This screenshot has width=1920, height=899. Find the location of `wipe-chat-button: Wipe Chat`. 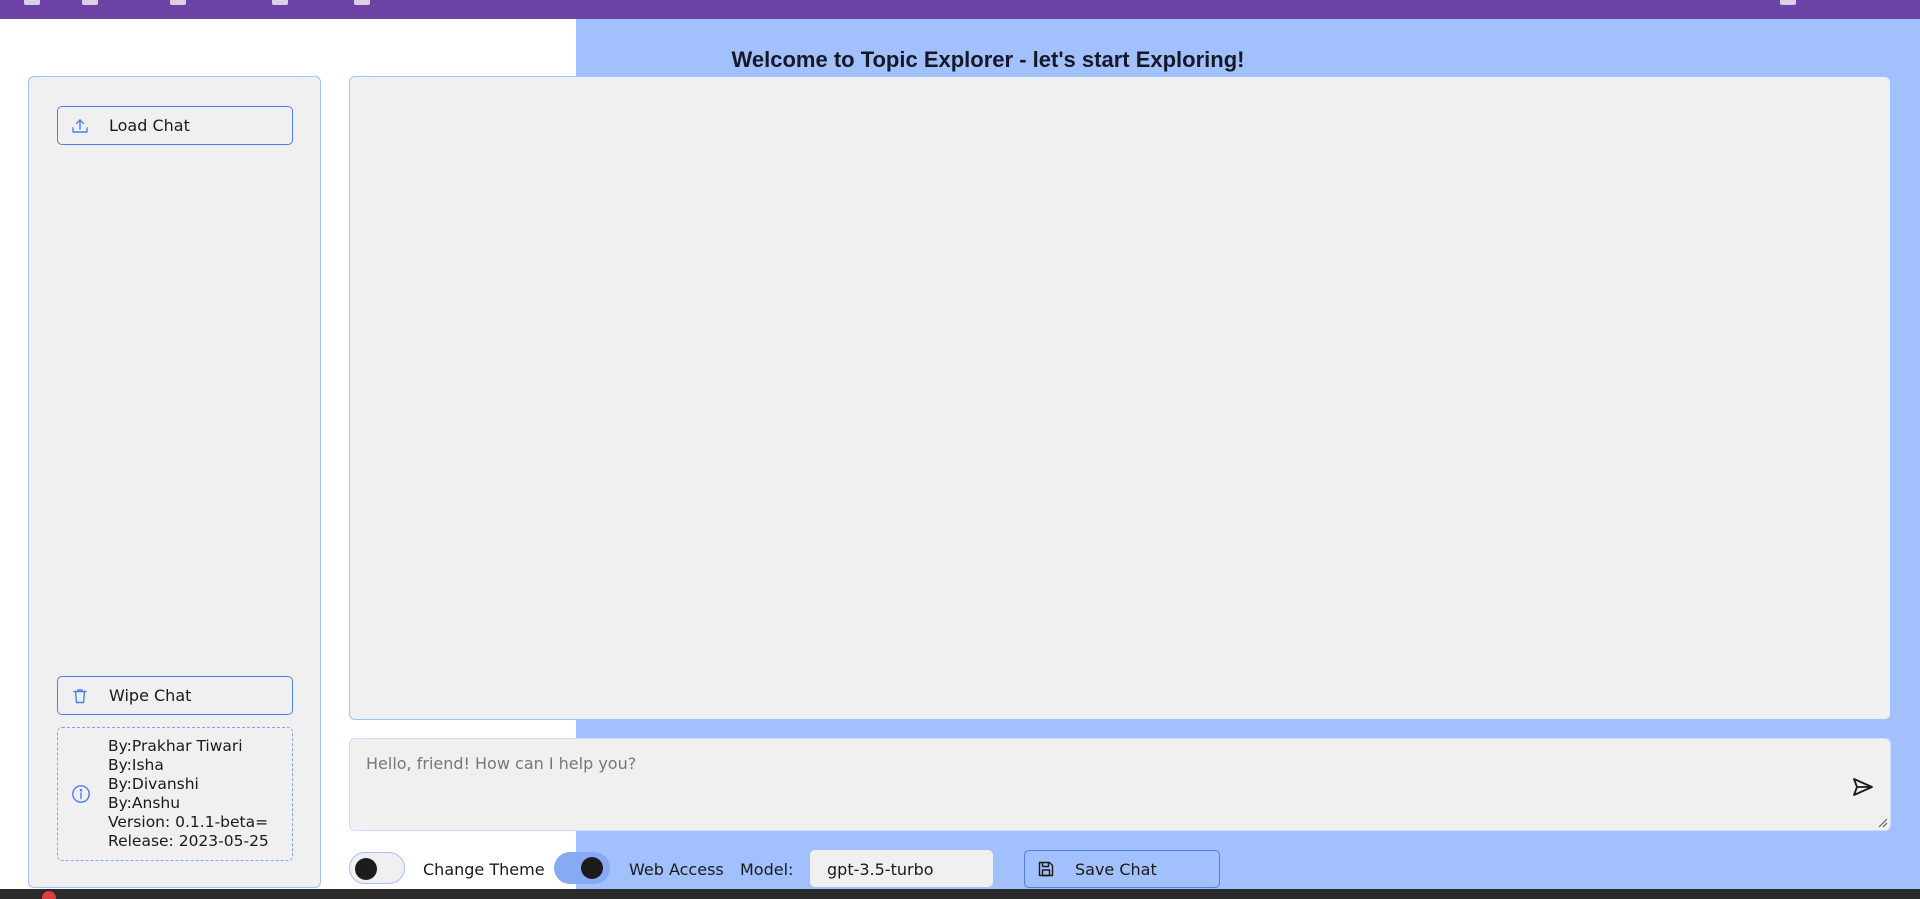

wipe-chat-button: Wipe Chat is located at coordinates (175, 695).